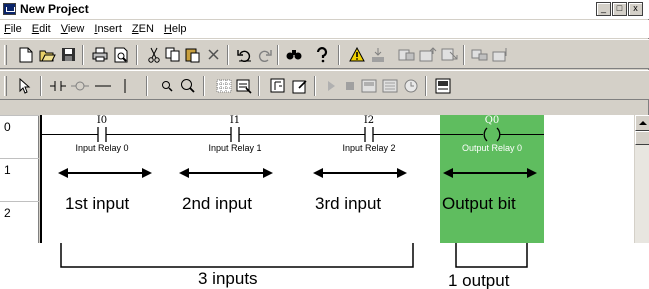 The height and width of the screenshot is (289, 649). What do you see at coordinates (642, 138) in the screenshot?
I see `scroll-thumb` at bounding box center [642, 138].